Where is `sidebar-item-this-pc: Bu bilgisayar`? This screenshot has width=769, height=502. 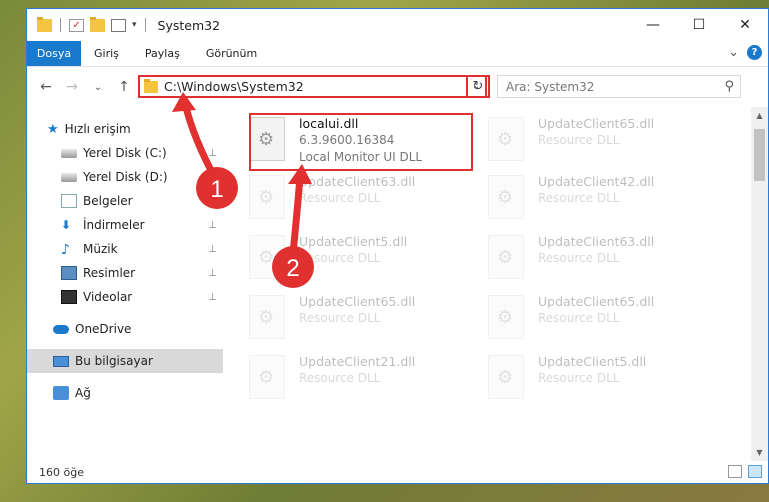 sidebar-item-this-pc: Bu bilgisayar is located at coordinates (125, 361).